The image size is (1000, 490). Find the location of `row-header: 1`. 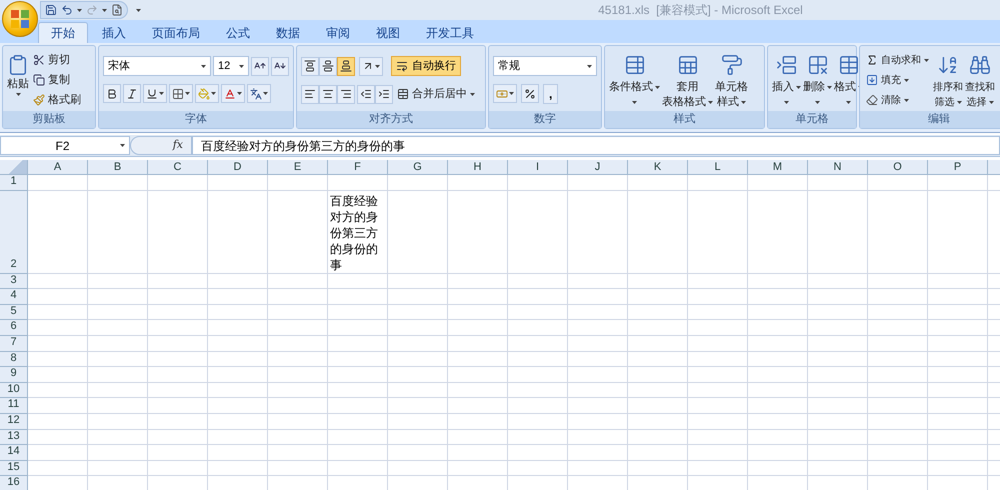

row-header: 1 is located at coordinates (14, 183).